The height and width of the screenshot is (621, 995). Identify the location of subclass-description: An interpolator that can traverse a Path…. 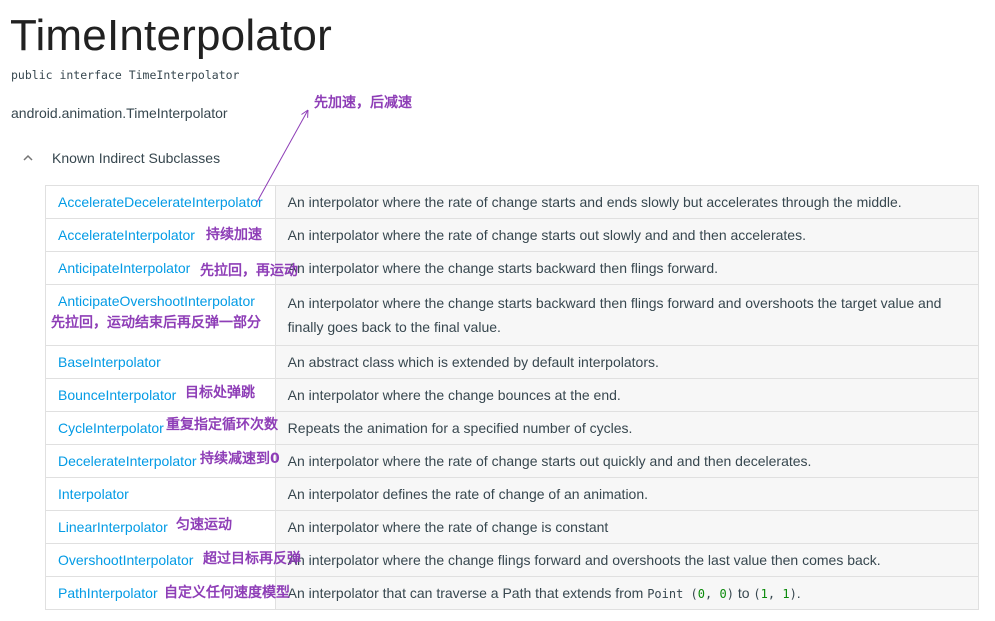
(627, 593).